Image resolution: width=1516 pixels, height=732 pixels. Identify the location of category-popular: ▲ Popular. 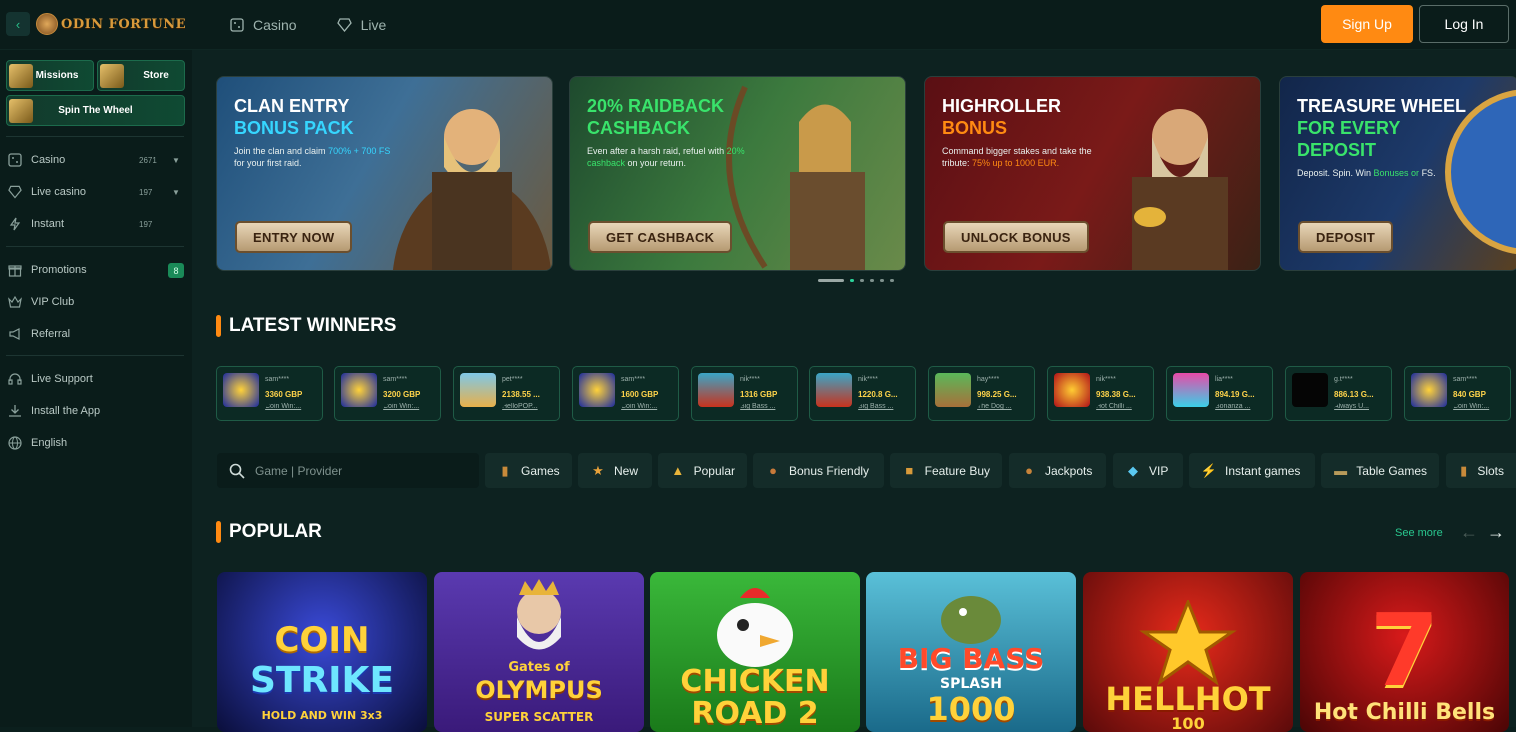
(702, 470).